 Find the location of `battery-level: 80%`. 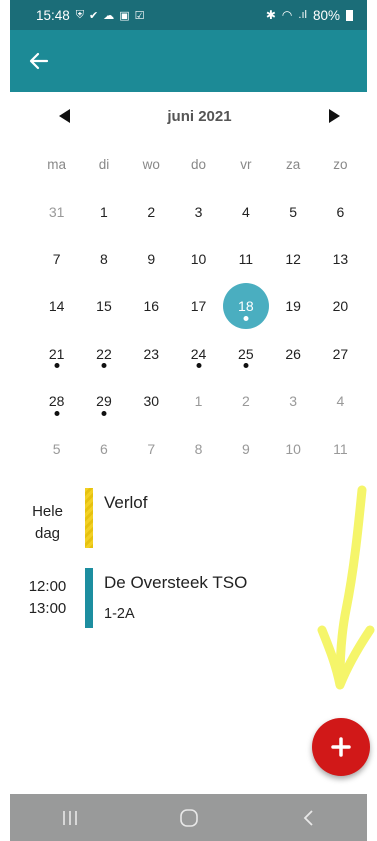

battery-level: 80% is located at coordinates (326, 15).